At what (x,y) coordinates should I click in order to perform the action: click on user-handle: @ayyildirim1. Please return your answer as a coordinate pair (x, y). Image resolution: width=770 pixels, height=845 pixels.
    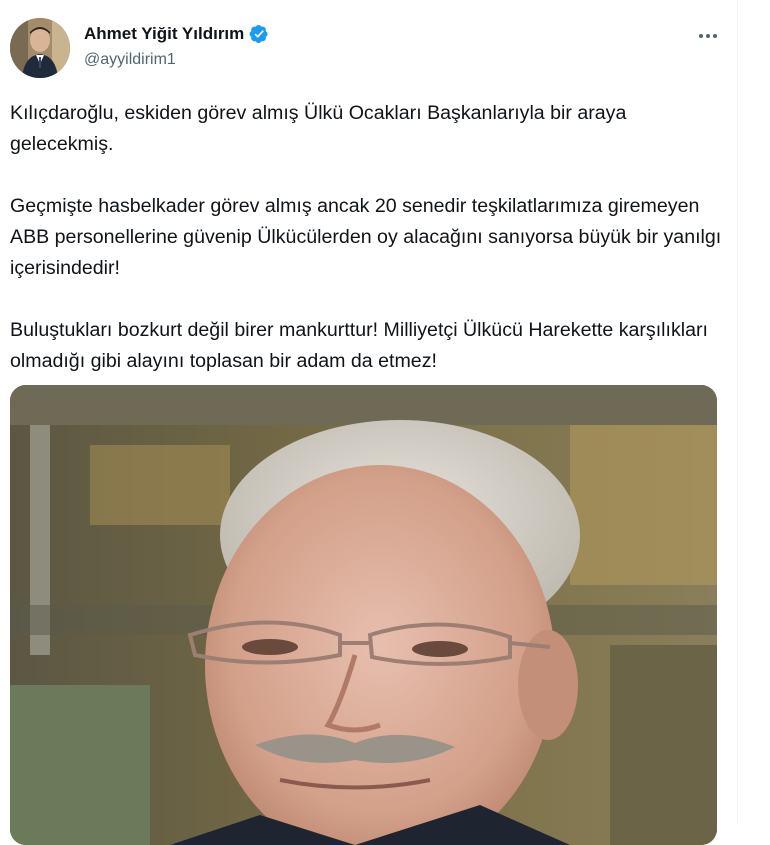
    Looking at the image, I should click on (130, 60).